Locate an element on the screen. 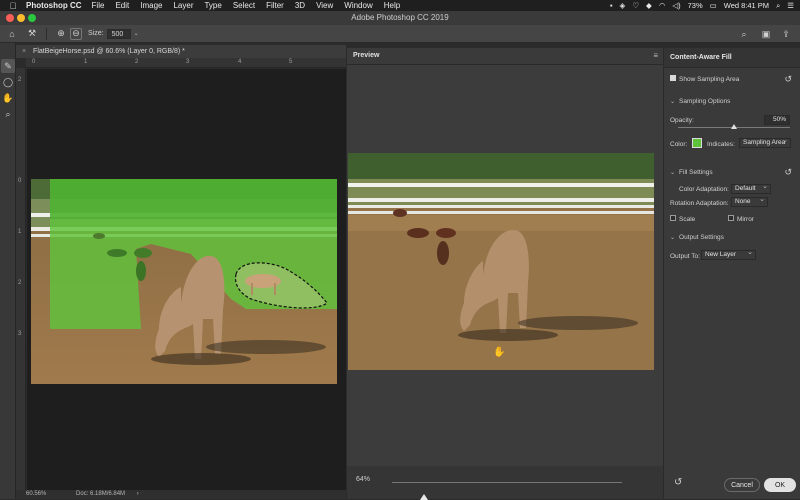 This screenshot has width=800, height=500. home-icon: ⌂ is located at coordinates (12, 34).